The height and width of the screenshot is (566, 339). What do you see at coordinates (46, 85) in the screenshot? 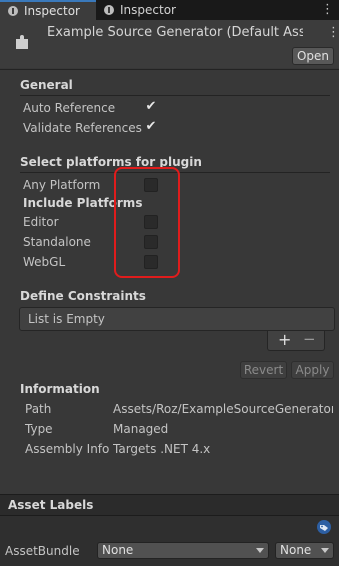
I see `general-section-title: General` at bounding box center [46, 85].